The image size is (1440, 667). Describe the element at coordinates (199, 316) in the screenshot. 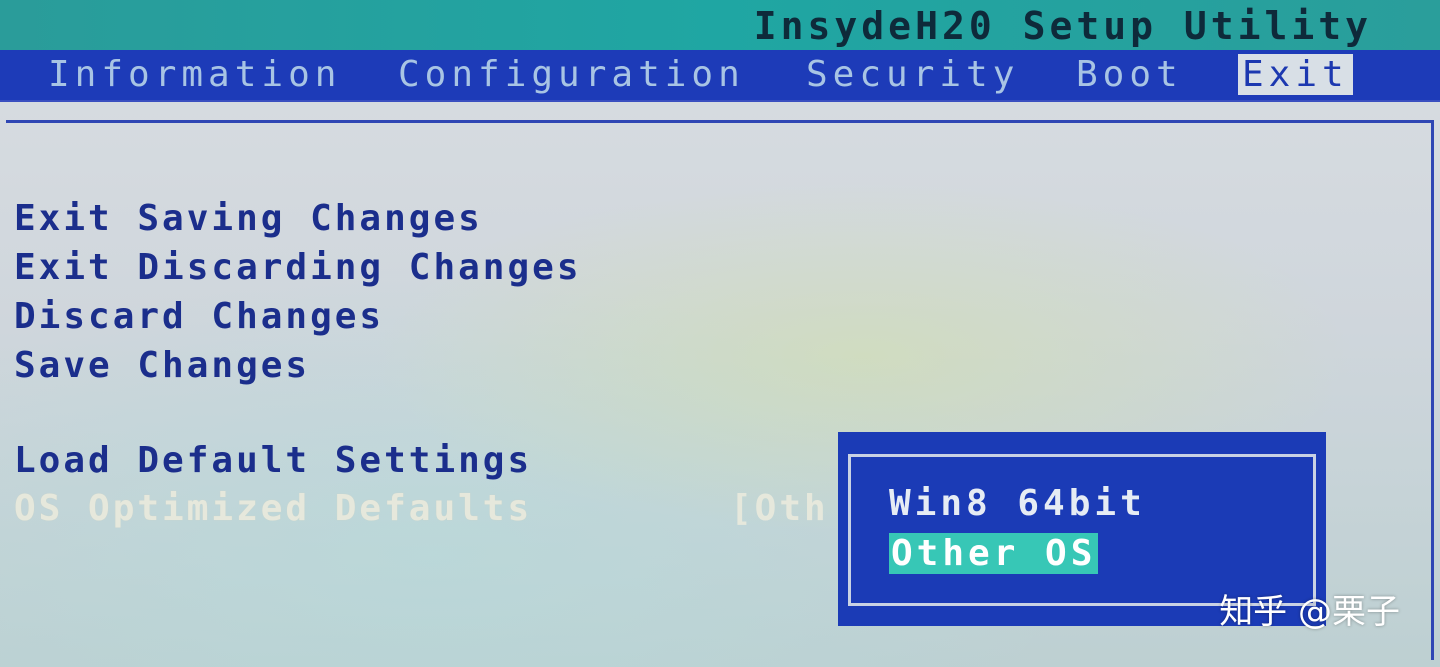

I see `discard-changes: Discard Changes` at that location.